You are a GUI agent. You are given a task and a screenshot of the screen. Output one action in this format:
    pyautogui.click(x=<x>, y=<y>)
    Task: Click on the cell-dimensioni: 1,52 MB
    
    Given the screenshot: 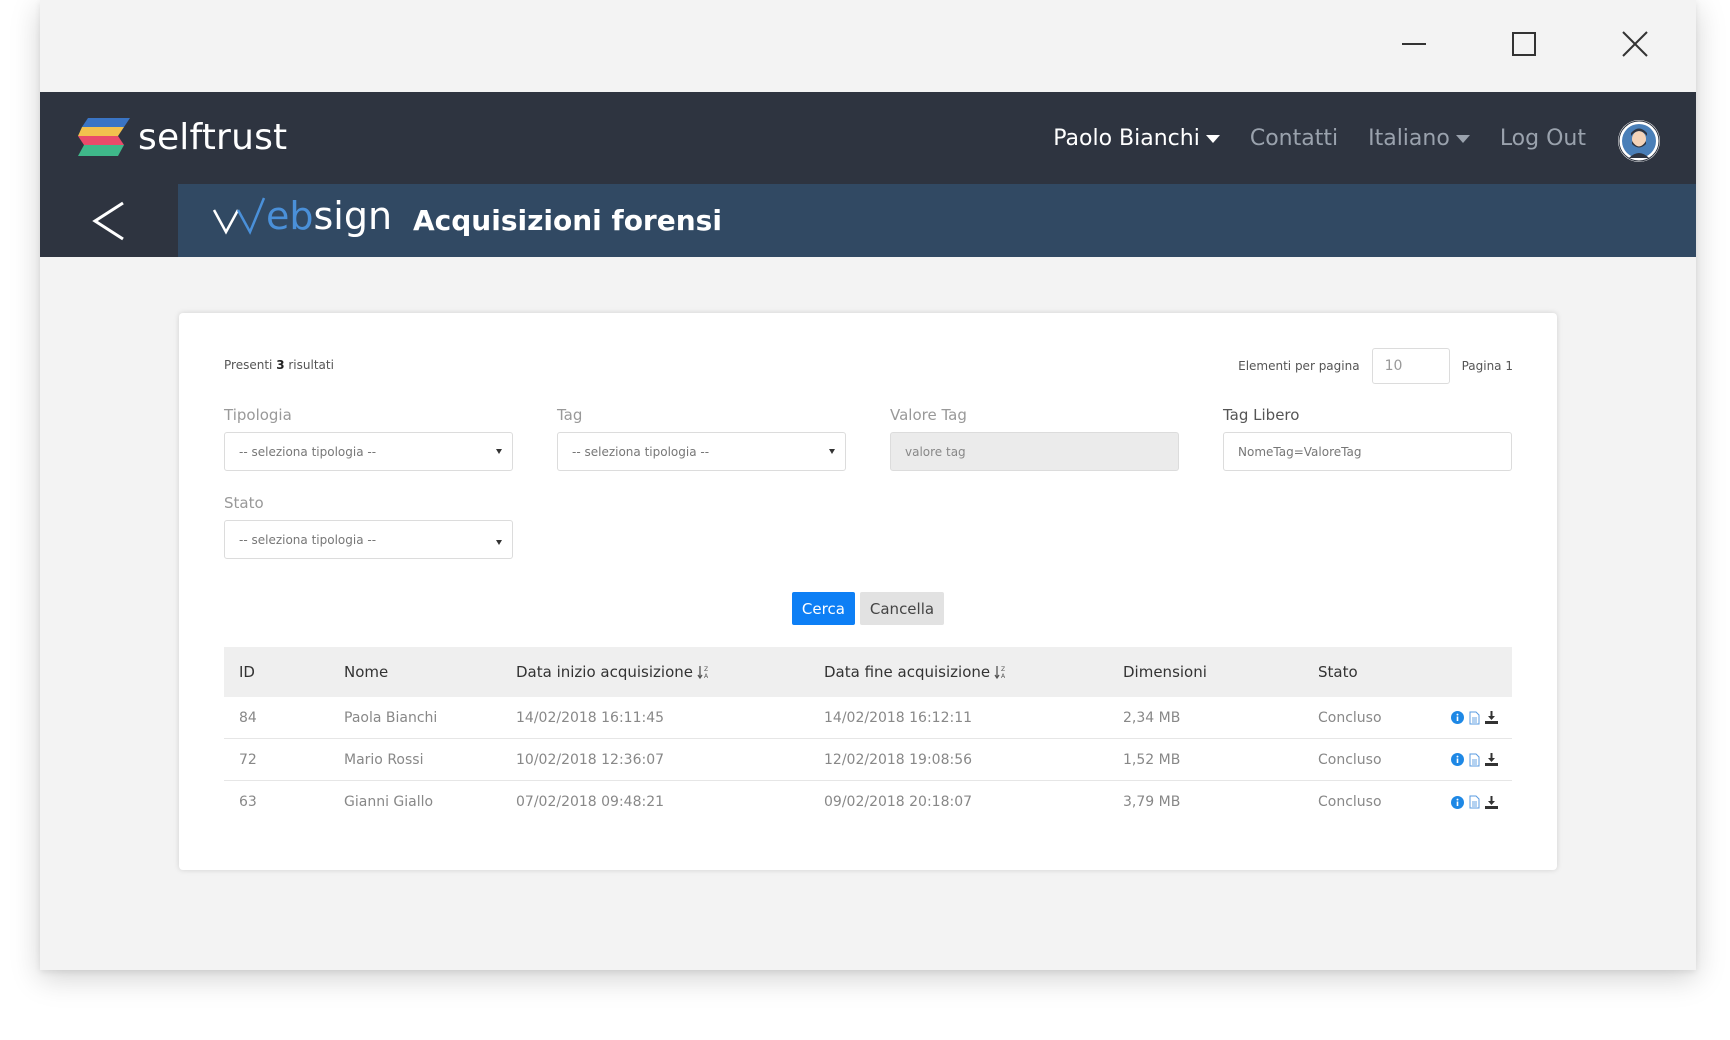 What is the action you would take?
    pyautogui.click(x=1152, y=759)
    